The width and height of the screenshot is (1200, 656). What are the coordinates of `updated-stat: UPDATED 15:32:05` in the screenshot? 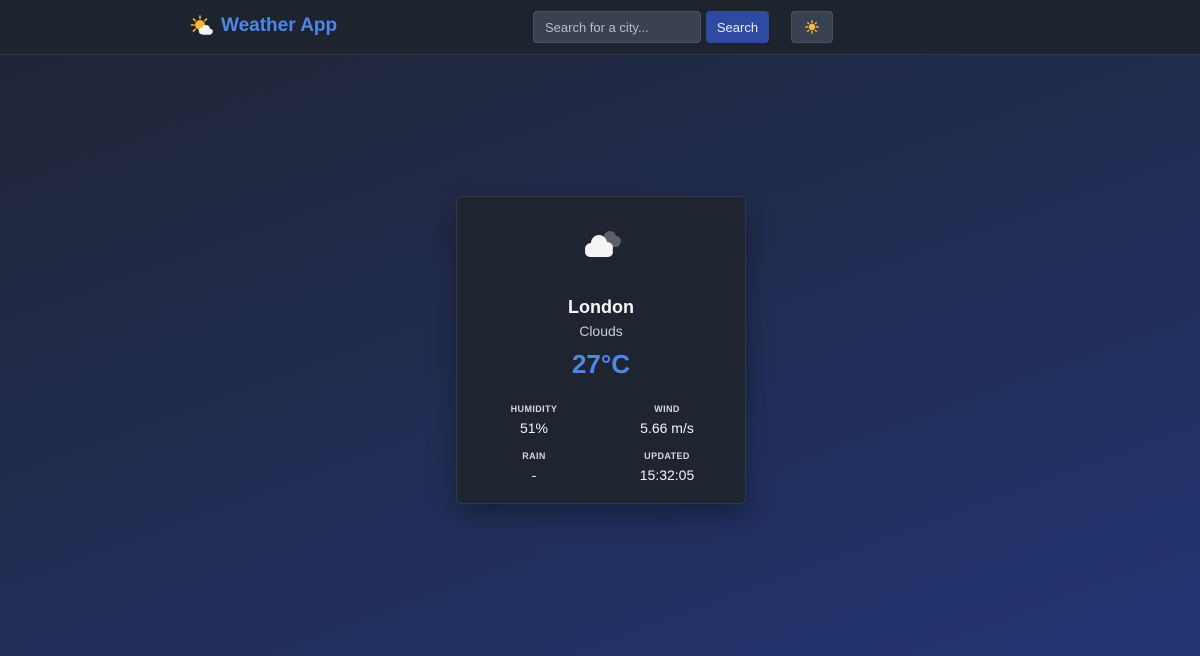 It's located at (667, 467).